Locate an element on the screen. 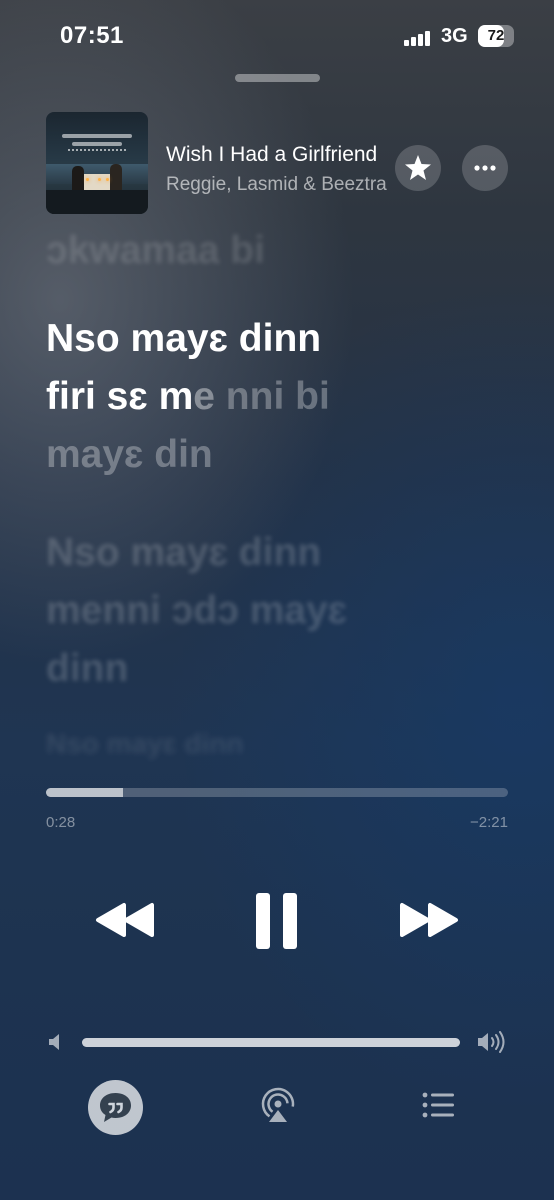  signal-strength-icon is located at coordinates (419, 38).